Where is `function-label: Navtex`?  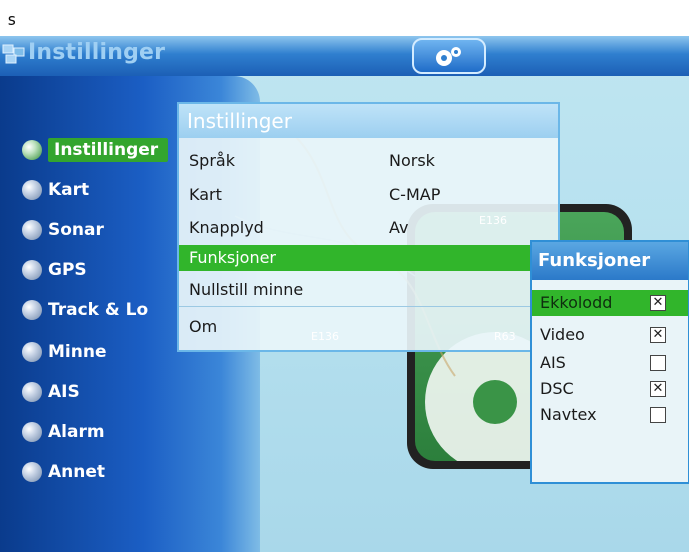 function-label: Navtex is located at coordinates (568, 414).